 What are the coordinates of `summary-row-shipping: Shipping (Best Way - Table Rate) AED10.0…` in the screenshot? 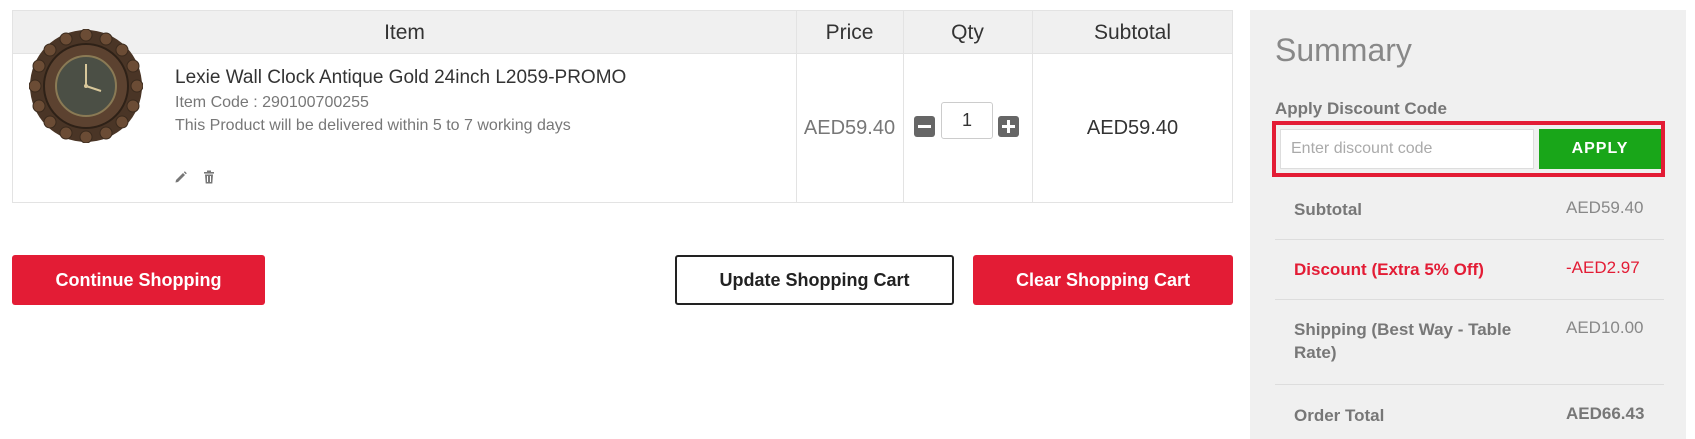 It's located at (1469, 342).